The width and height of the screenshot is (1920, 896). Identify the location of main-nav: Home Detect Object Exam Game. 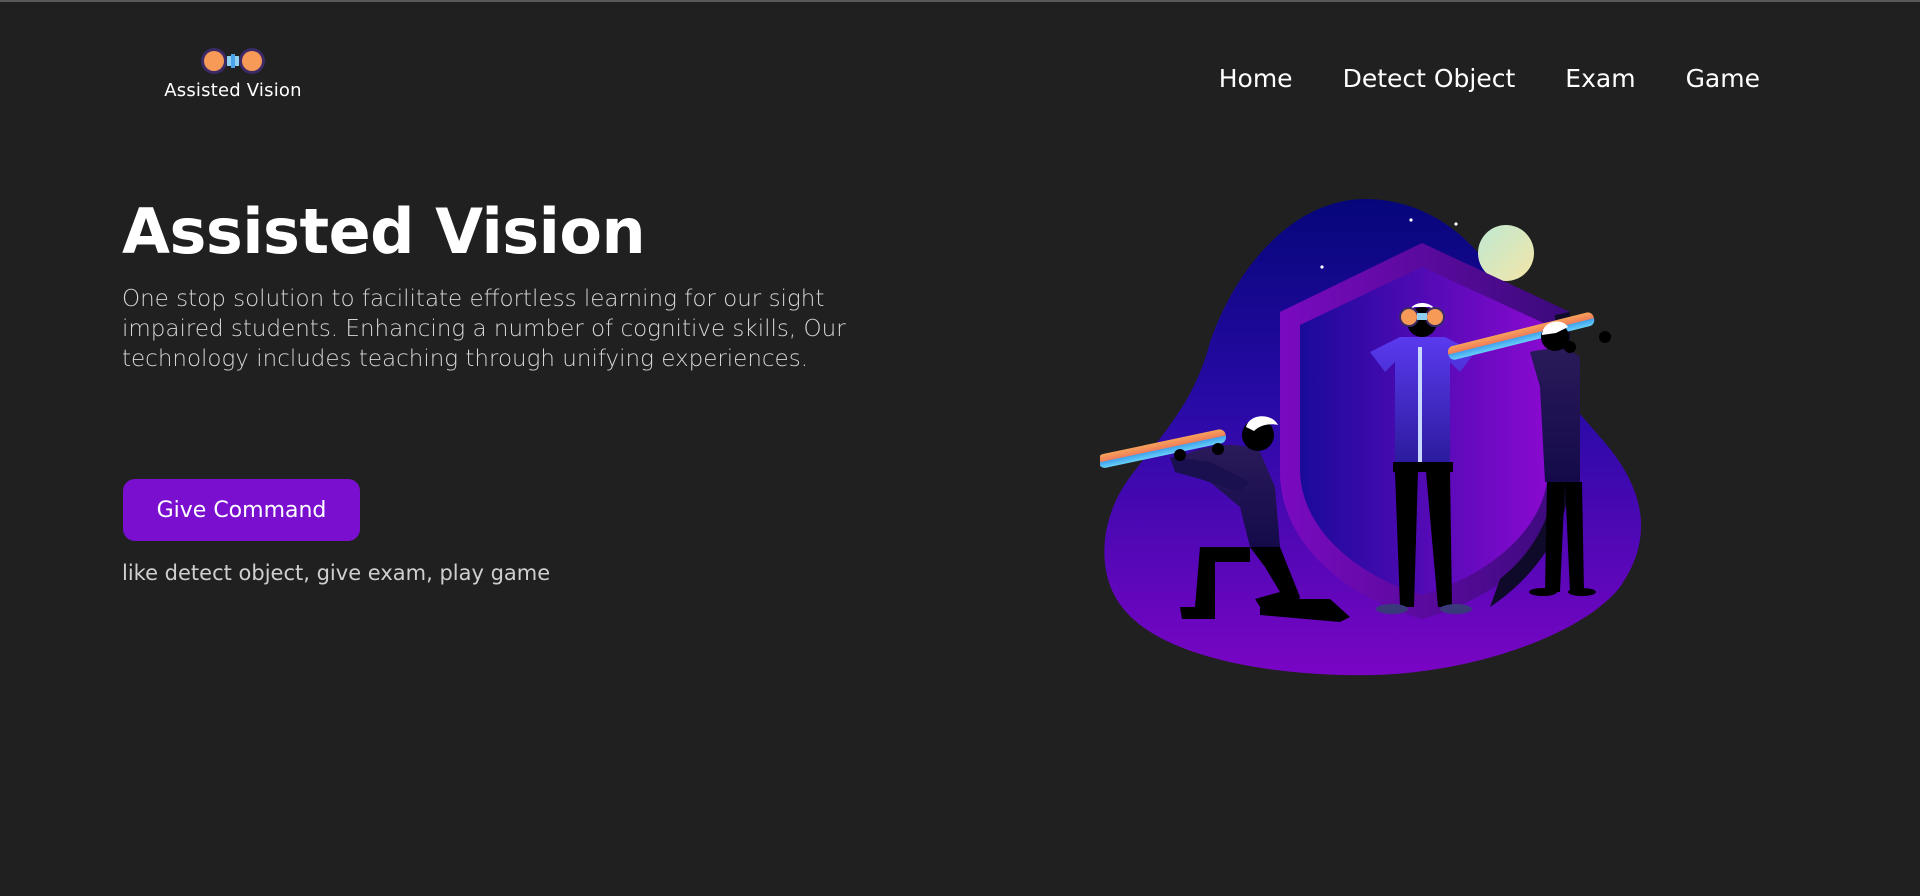
(1489, 78).